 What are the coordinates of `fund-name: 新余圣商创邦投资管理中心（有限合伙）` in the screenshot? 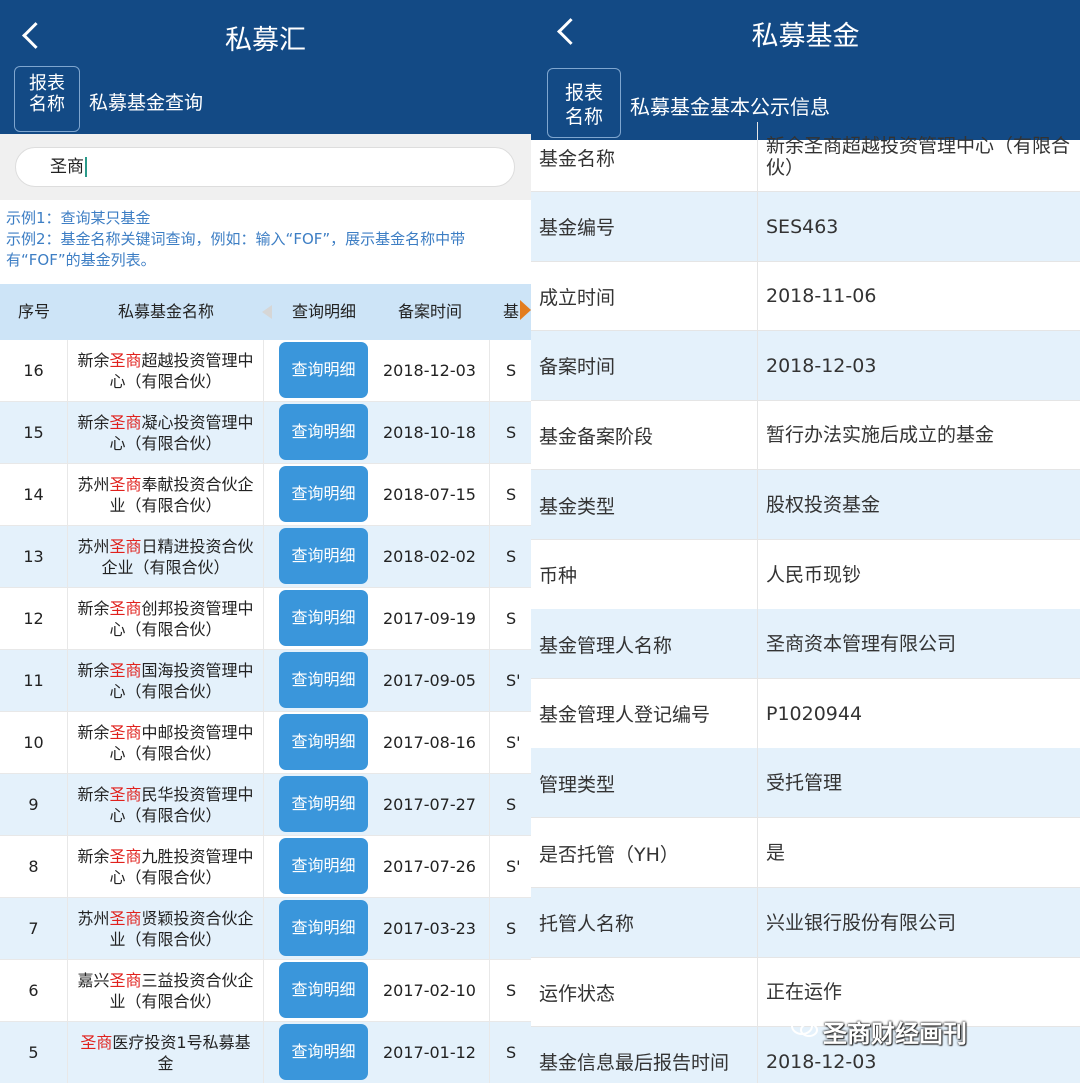 It's located at (166, 619).